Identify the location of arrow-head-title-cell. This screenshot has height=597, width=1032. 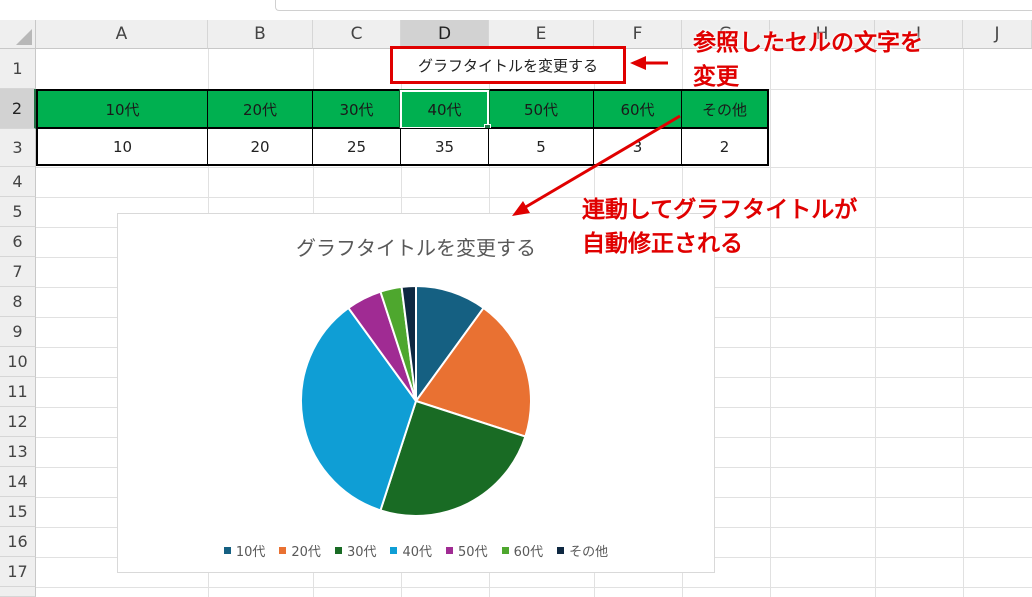
(638, 63).